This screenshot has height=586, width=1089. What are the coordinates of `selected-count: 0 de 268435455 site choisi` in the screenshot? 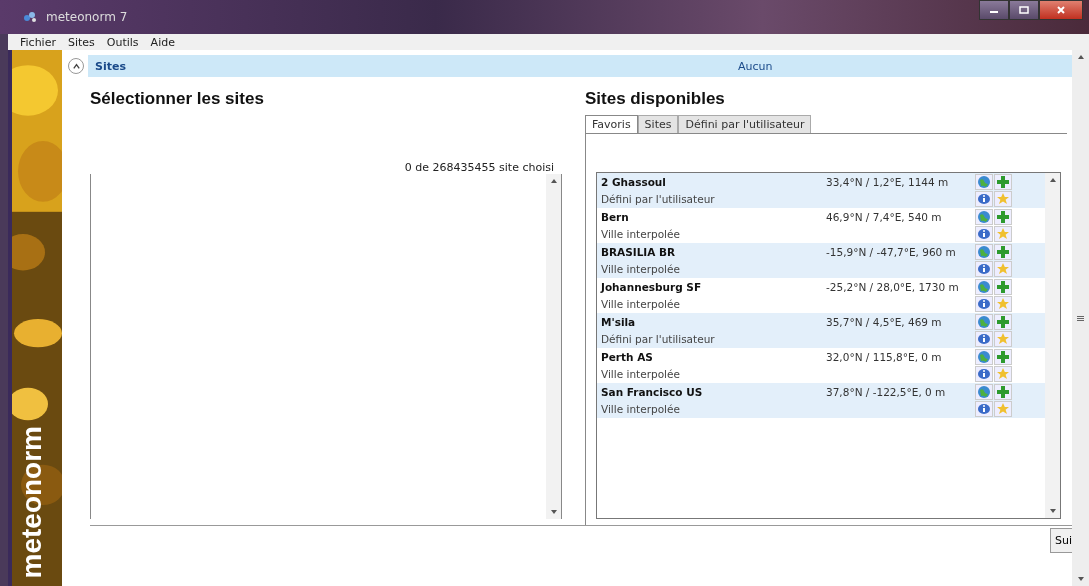 It's located at (479, 167).